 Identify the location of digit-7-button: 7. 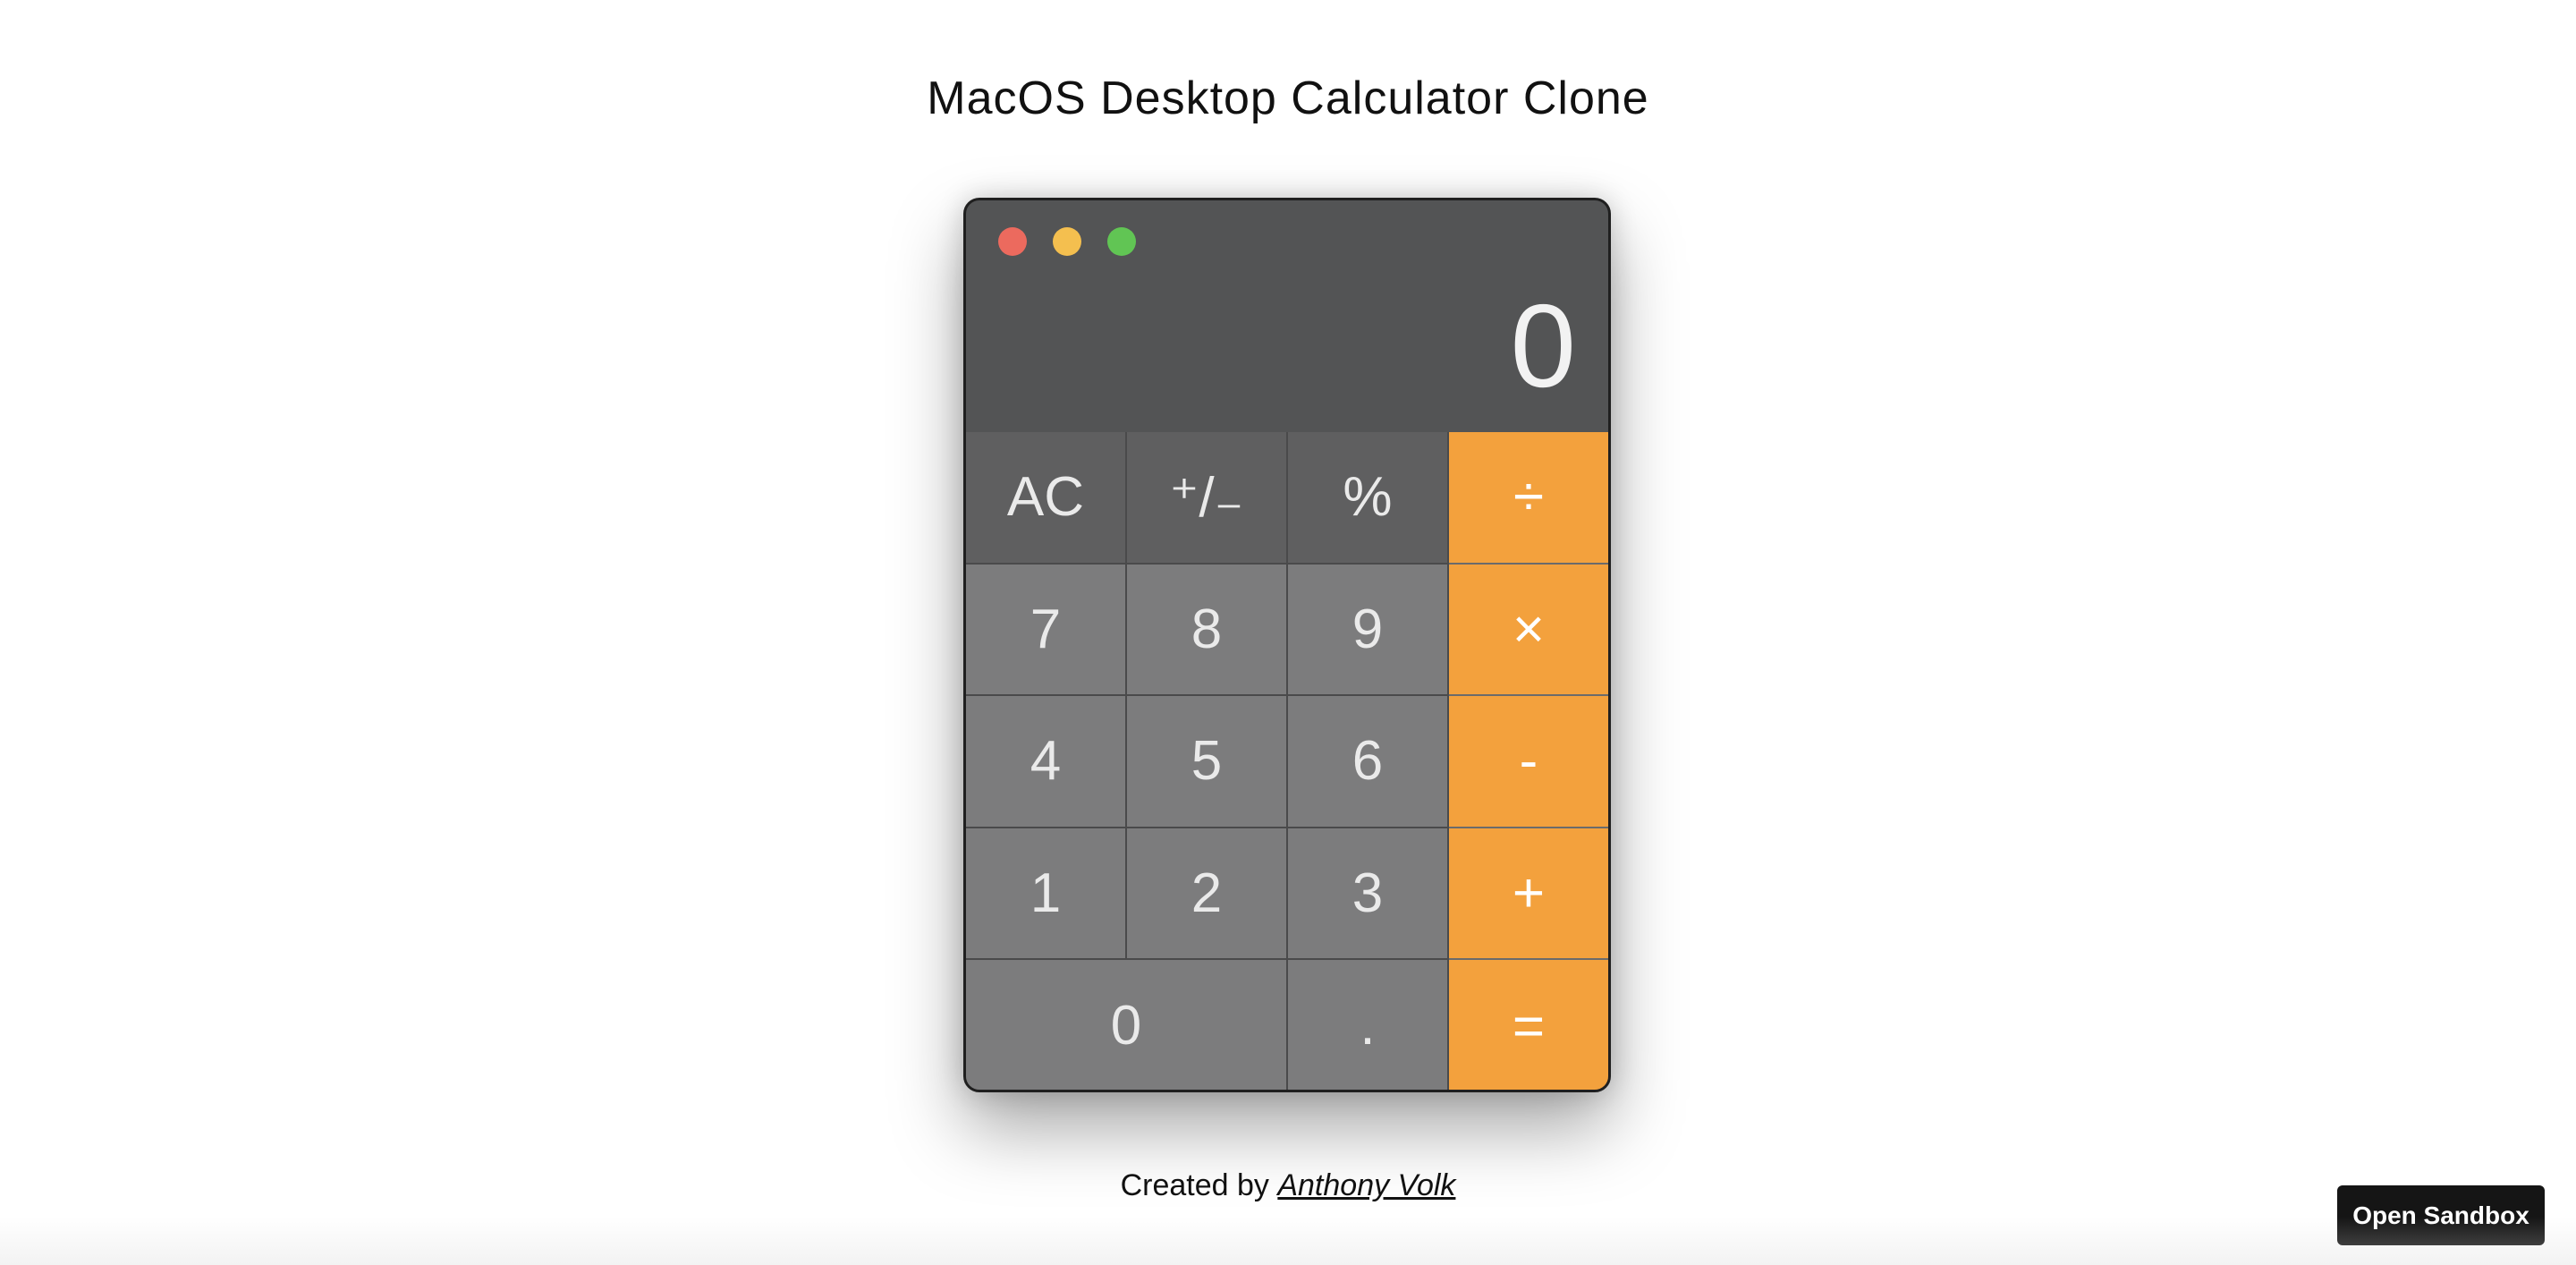
(1046, 630).